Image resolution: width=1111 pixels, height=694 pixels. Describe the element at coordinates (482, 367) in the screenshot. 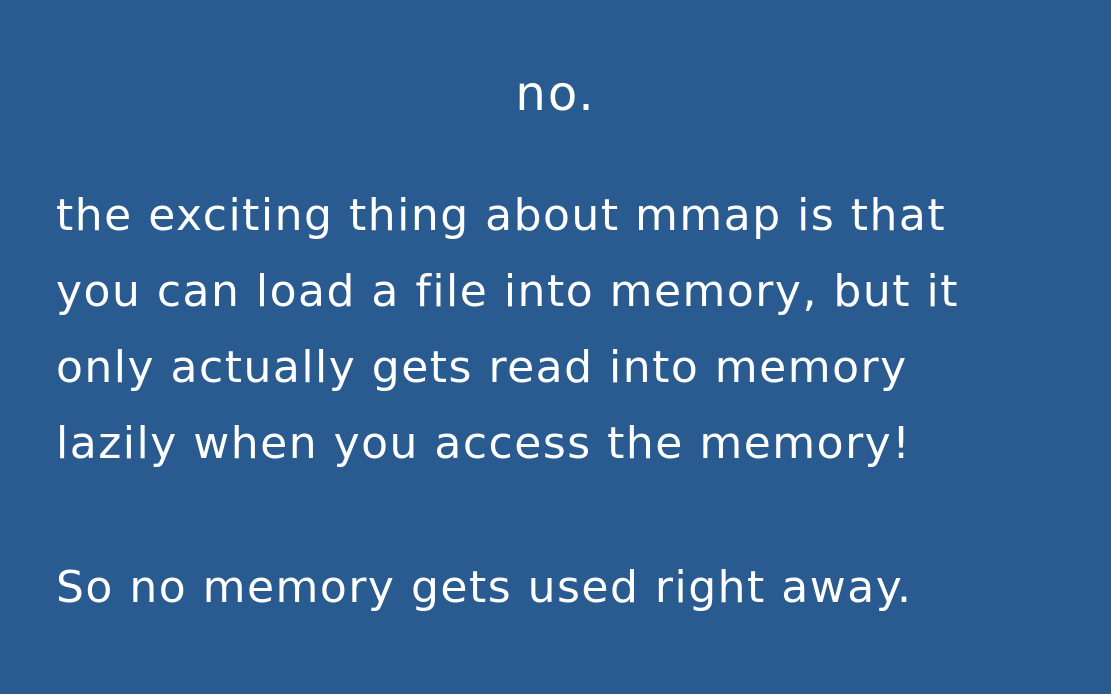

I see `paragraph-line-3: only actually gets read into memory` at that location.